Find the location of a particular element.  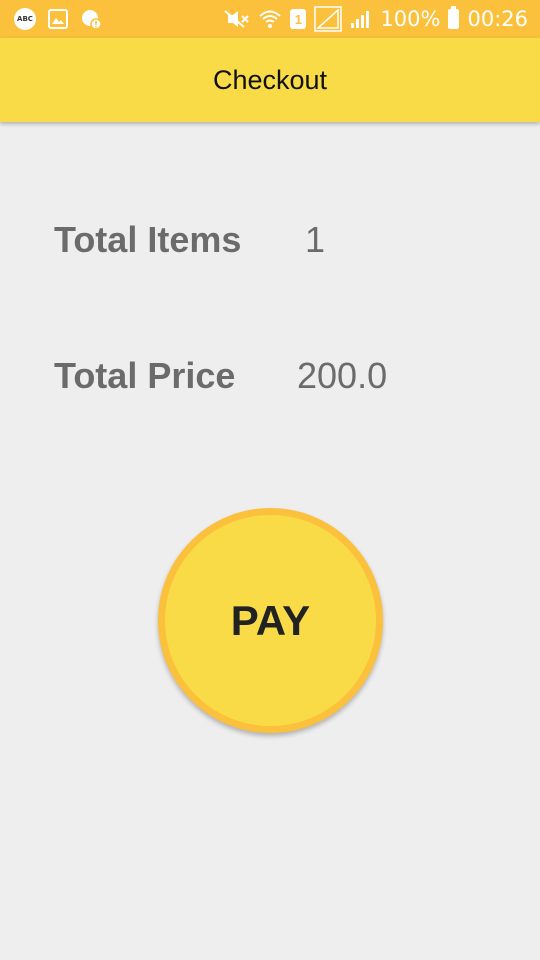

keyboard-abc-icon: ABC is located at coordinates (25, 19).